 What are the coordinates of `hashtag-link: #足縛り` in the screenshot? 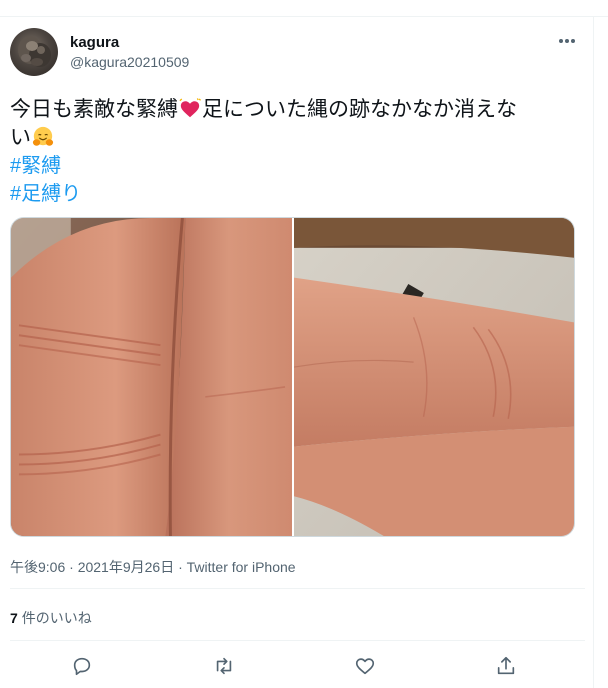 It's located at (45, 194).